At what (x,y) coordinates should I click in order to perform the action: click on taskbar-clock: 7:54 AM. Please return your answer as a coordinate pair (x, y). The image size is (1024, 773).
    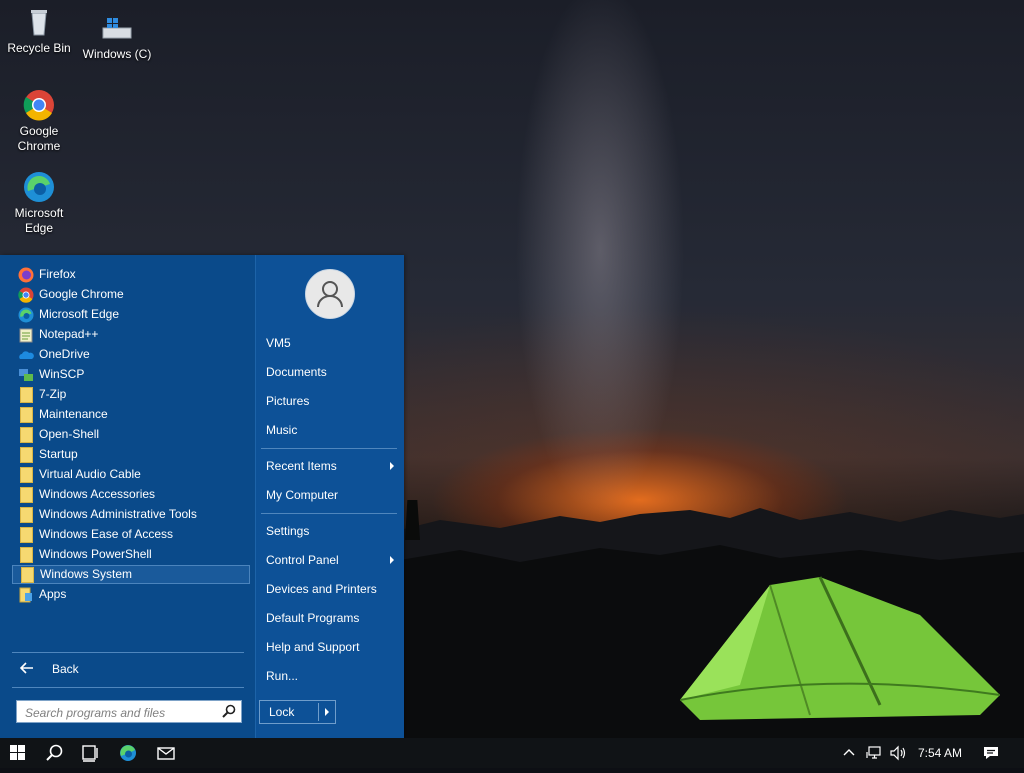
    Looking at the image, I should click on (940, 753).